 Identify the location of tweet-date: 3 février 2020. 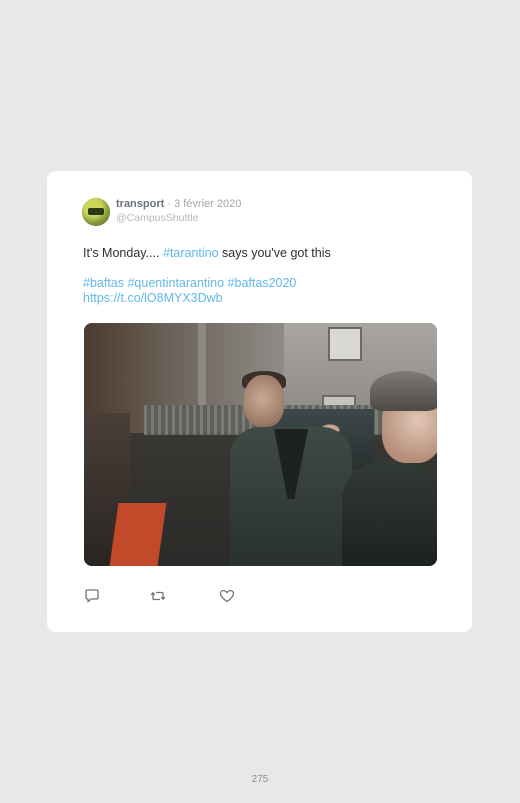
(207, 204).